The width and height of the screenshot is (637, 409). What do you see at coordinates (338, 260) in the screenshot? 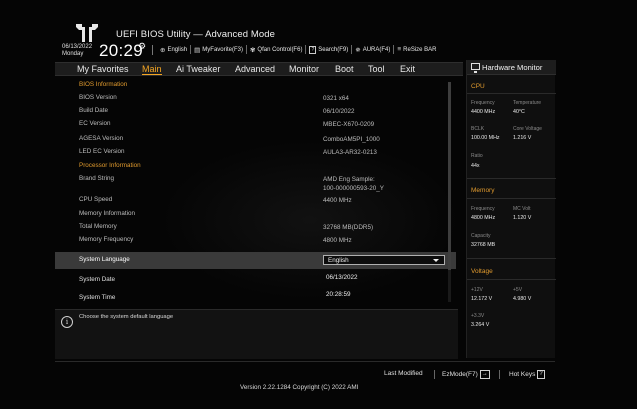
I see `select-value: English` at bounding box center [338, 260].